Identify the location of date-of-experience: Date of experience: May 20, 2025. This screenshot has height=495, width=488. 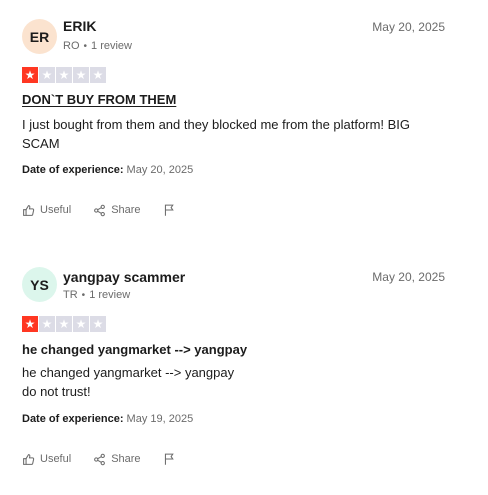
(107, 170).